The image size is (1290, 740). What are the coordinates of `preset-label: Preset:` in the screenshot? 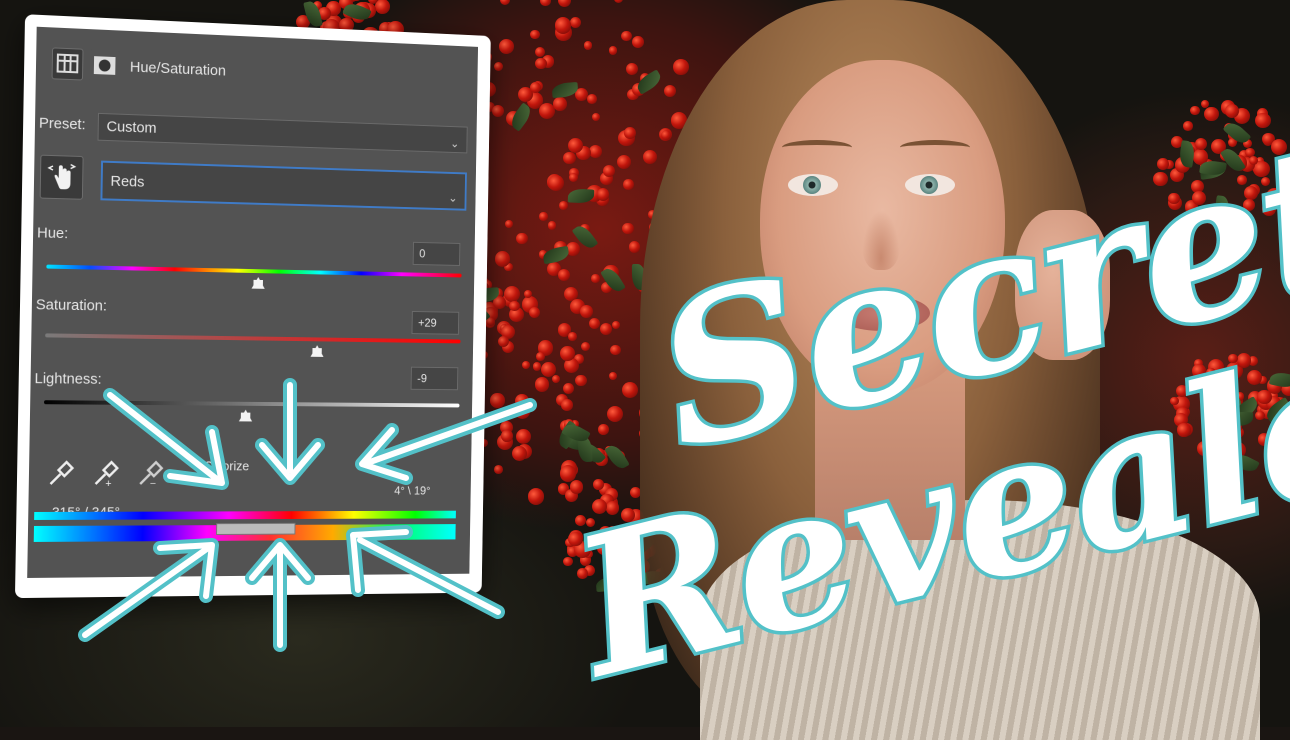 It's located at (62, 124).